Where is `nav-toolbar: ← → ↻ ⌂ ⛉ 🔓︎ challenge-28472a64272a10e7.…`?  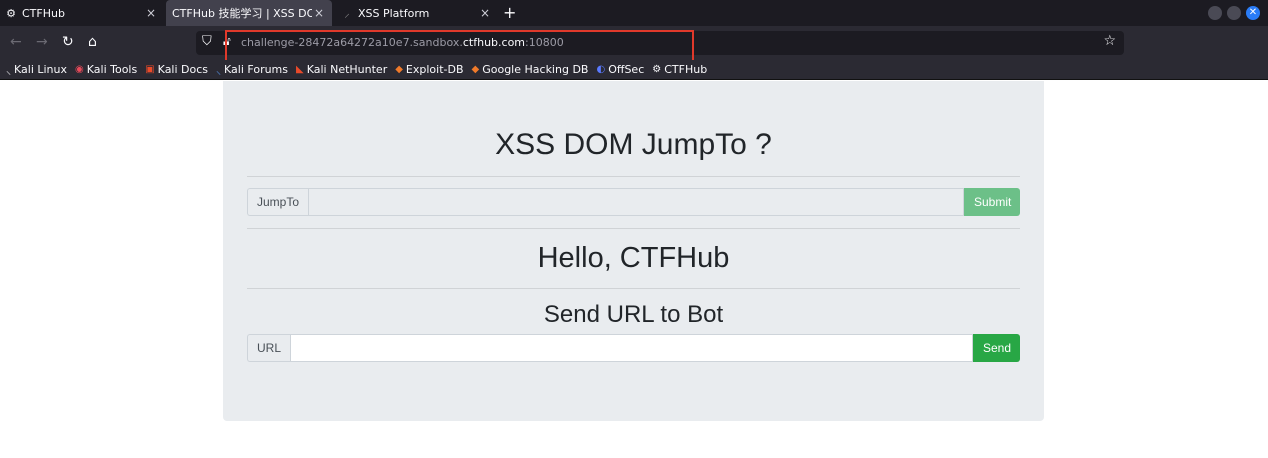
nav-toolbar: ← → ↻ ⌂ ⛉ 🔓︎ challenge-28472a64272a10e7.… is located at coordinates (634, 50).